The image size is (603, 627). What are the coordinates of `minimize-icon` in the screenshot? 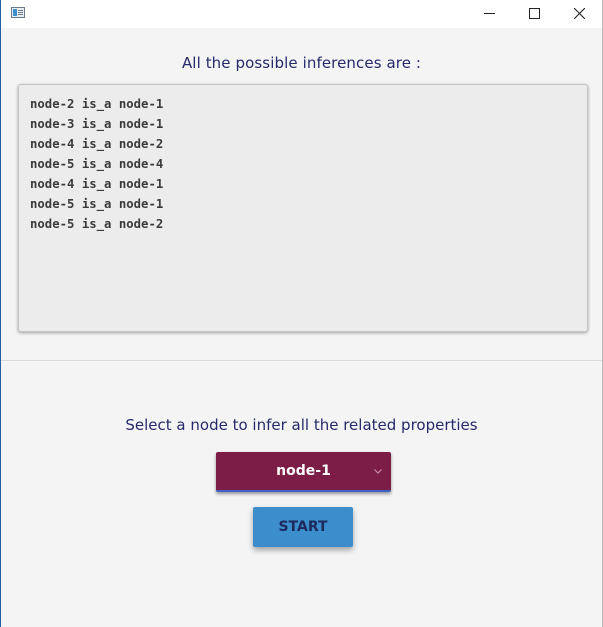 It's located at (489, 13).